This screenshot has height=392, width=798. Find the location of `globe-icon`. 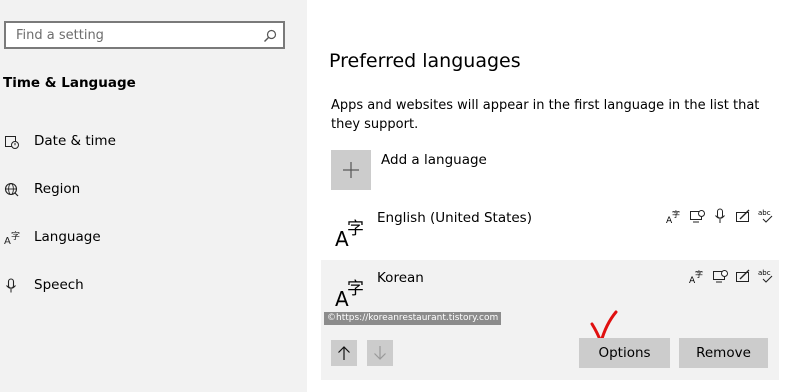

globe-icon is located at coordinates (12, 190).